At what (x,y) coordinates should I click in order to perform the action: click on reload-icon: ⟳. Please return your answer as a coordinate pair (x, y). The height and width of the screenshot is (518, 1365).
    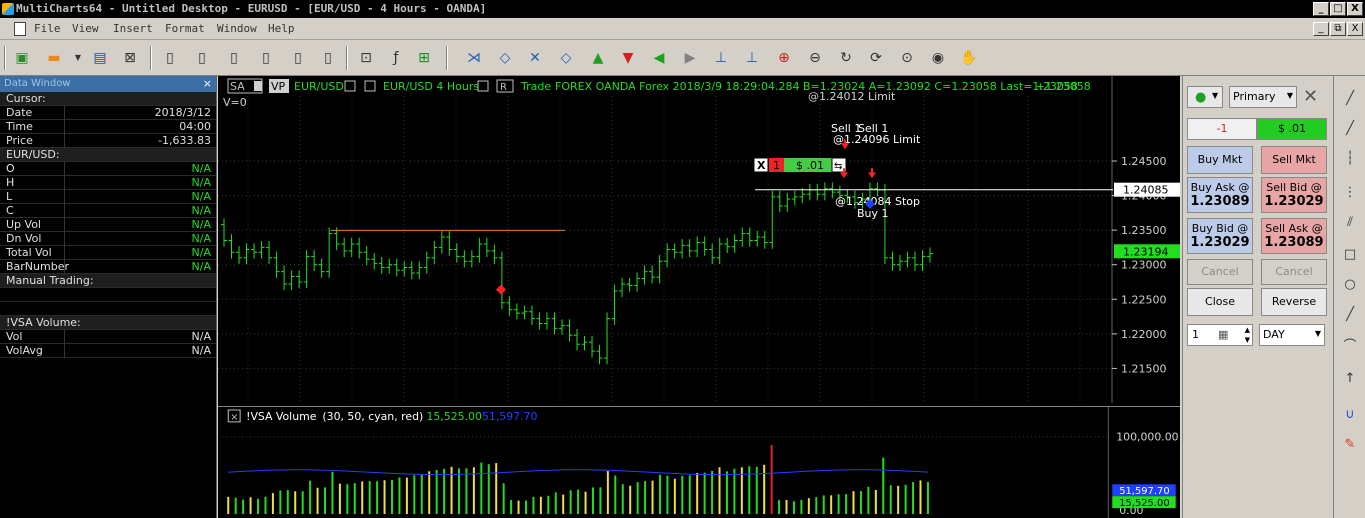
    Looking at the image, I should click on (876, 58).